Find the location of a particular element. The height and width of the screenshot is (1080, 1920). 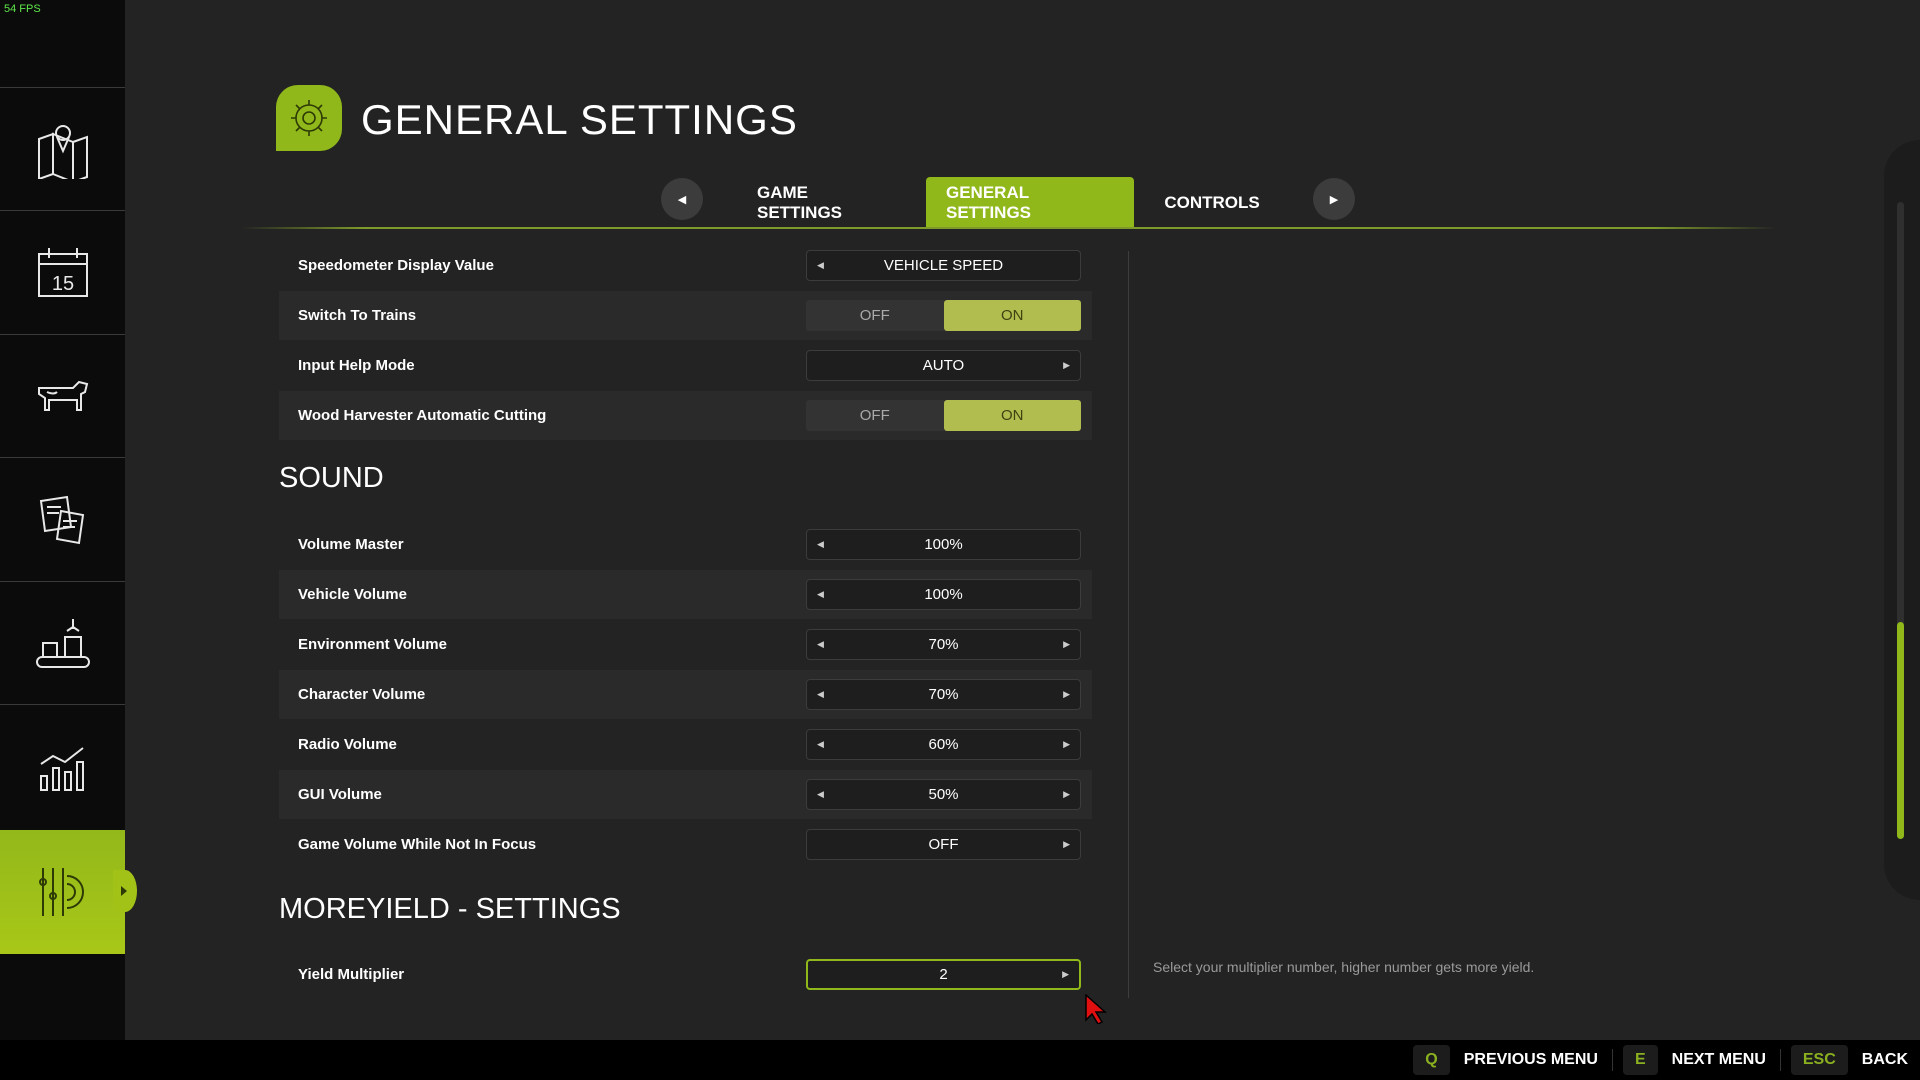

gear-icon is located at coordinates (309, 118).